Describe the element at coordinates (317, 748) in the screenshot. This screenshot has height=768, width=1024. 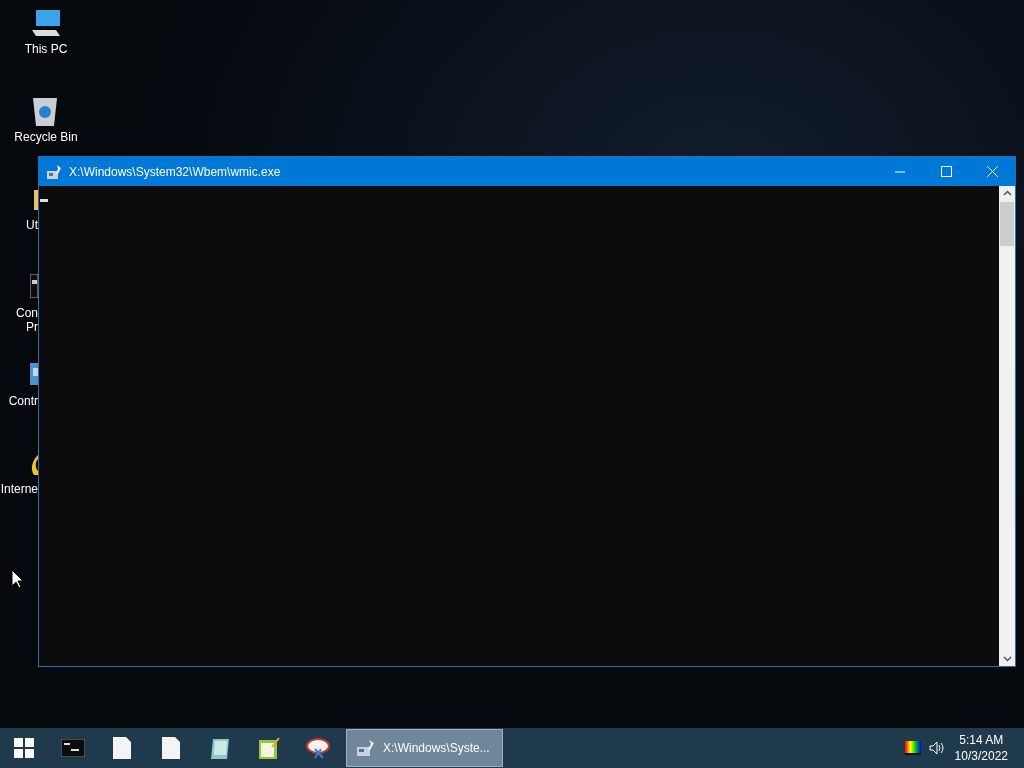
I see `scissors-icon` at that location.